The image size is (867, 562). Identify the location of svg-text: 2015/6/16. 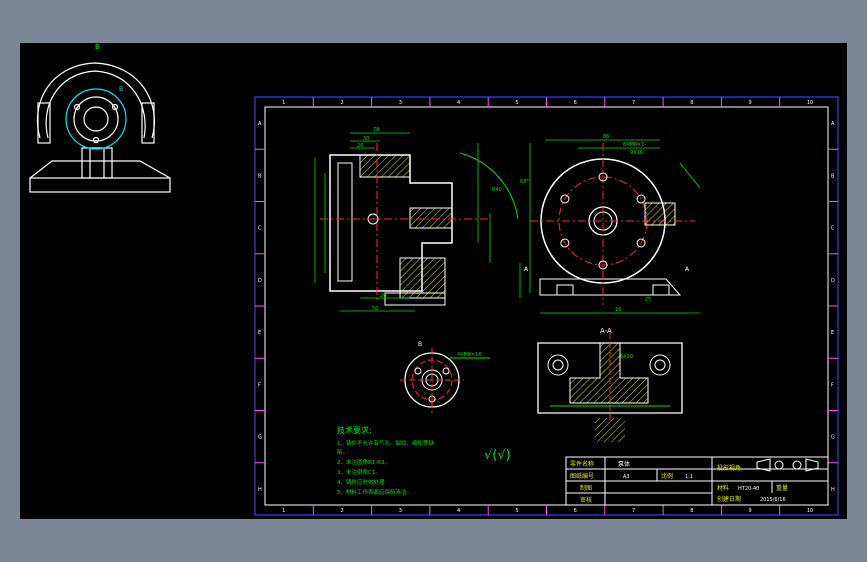
(773, 500).